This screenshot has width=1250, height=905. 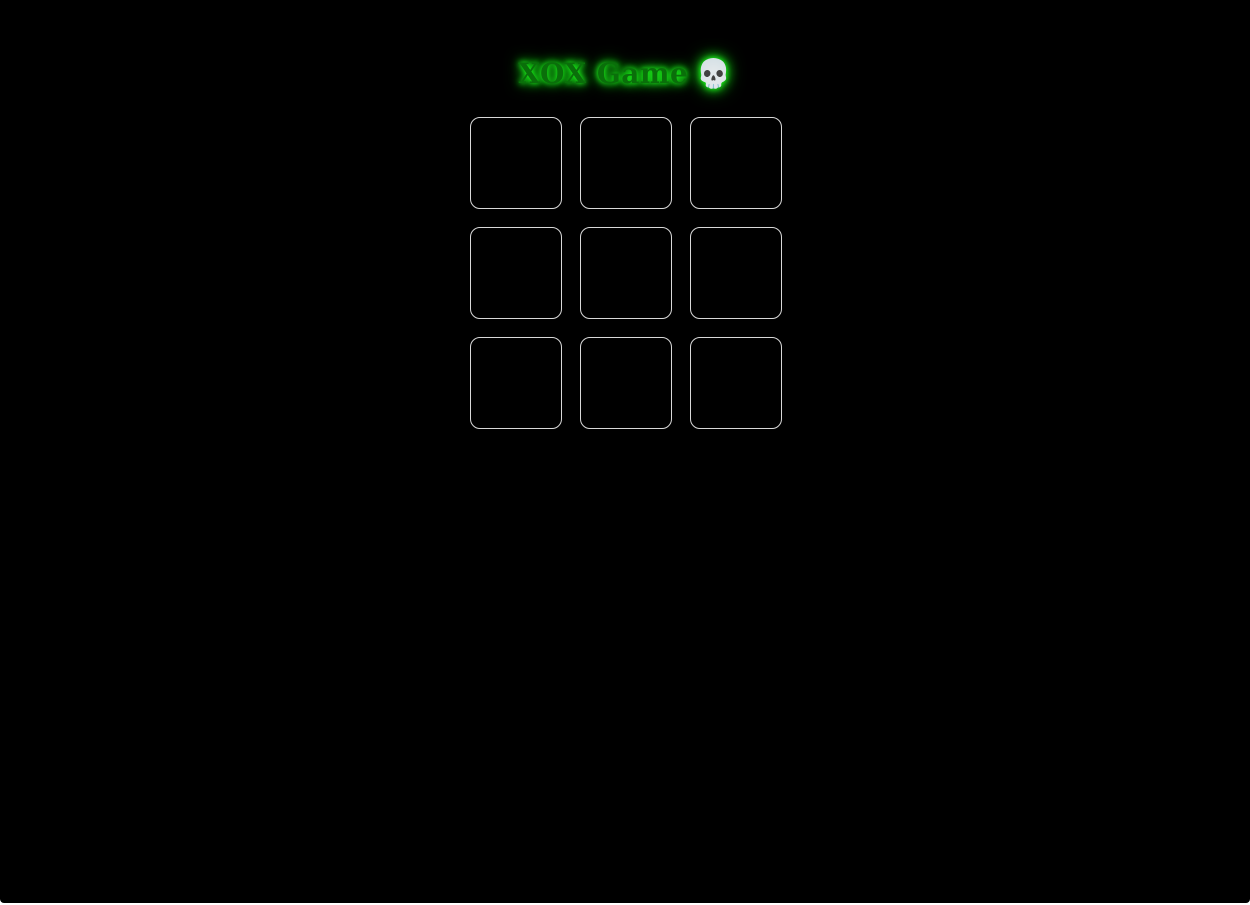 I want to click on game-title: XOX Game 💀, so click(x=625, y=74).